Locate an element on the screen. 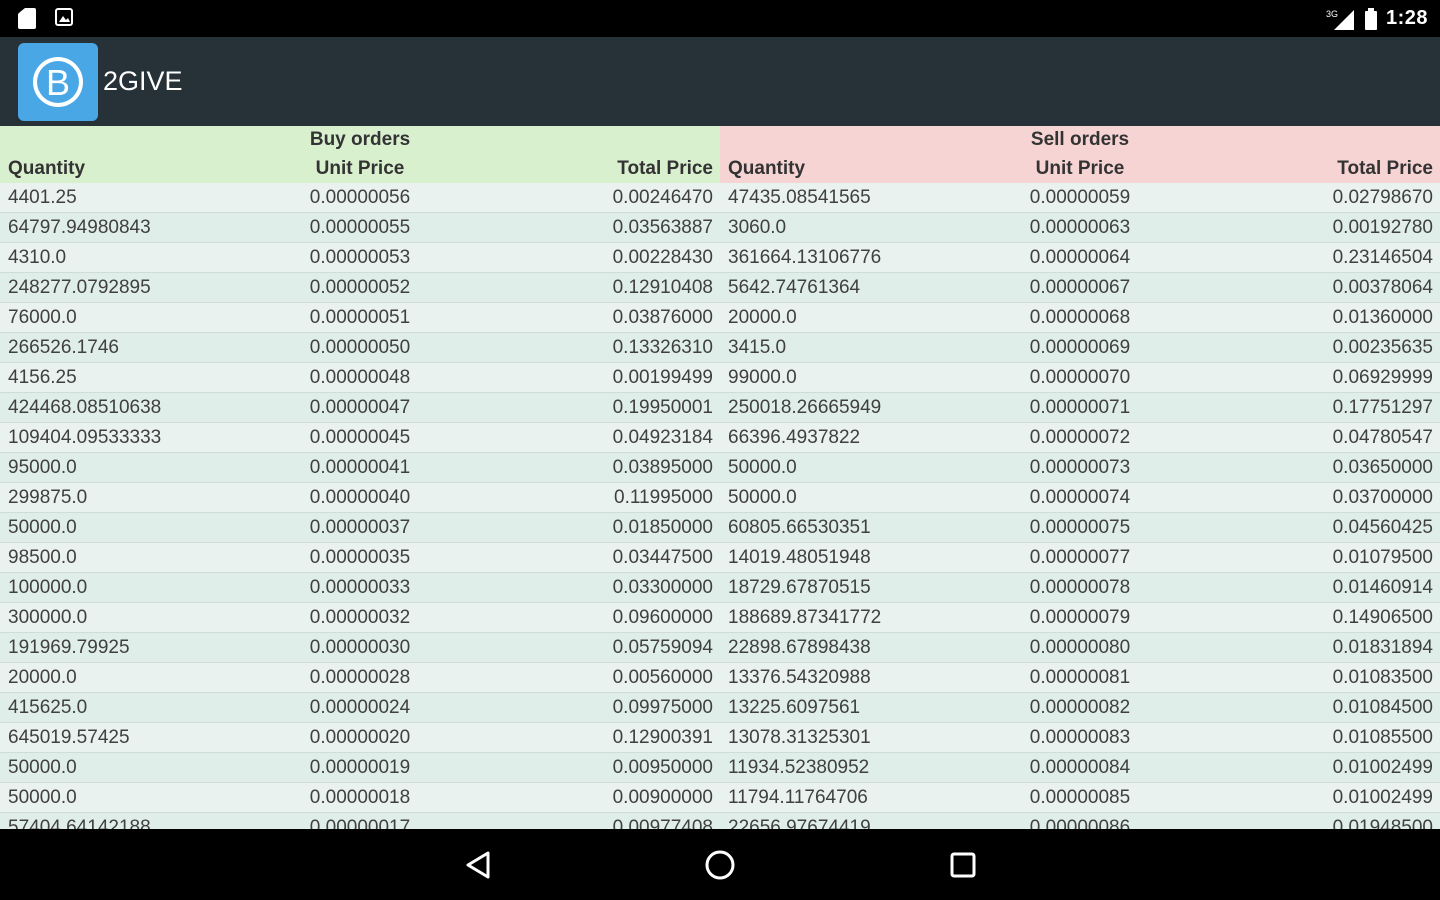 The height and width of the screenshot is (900, 1440). cell-total-price: 0.03876000 is located at coordinates (662, 317).